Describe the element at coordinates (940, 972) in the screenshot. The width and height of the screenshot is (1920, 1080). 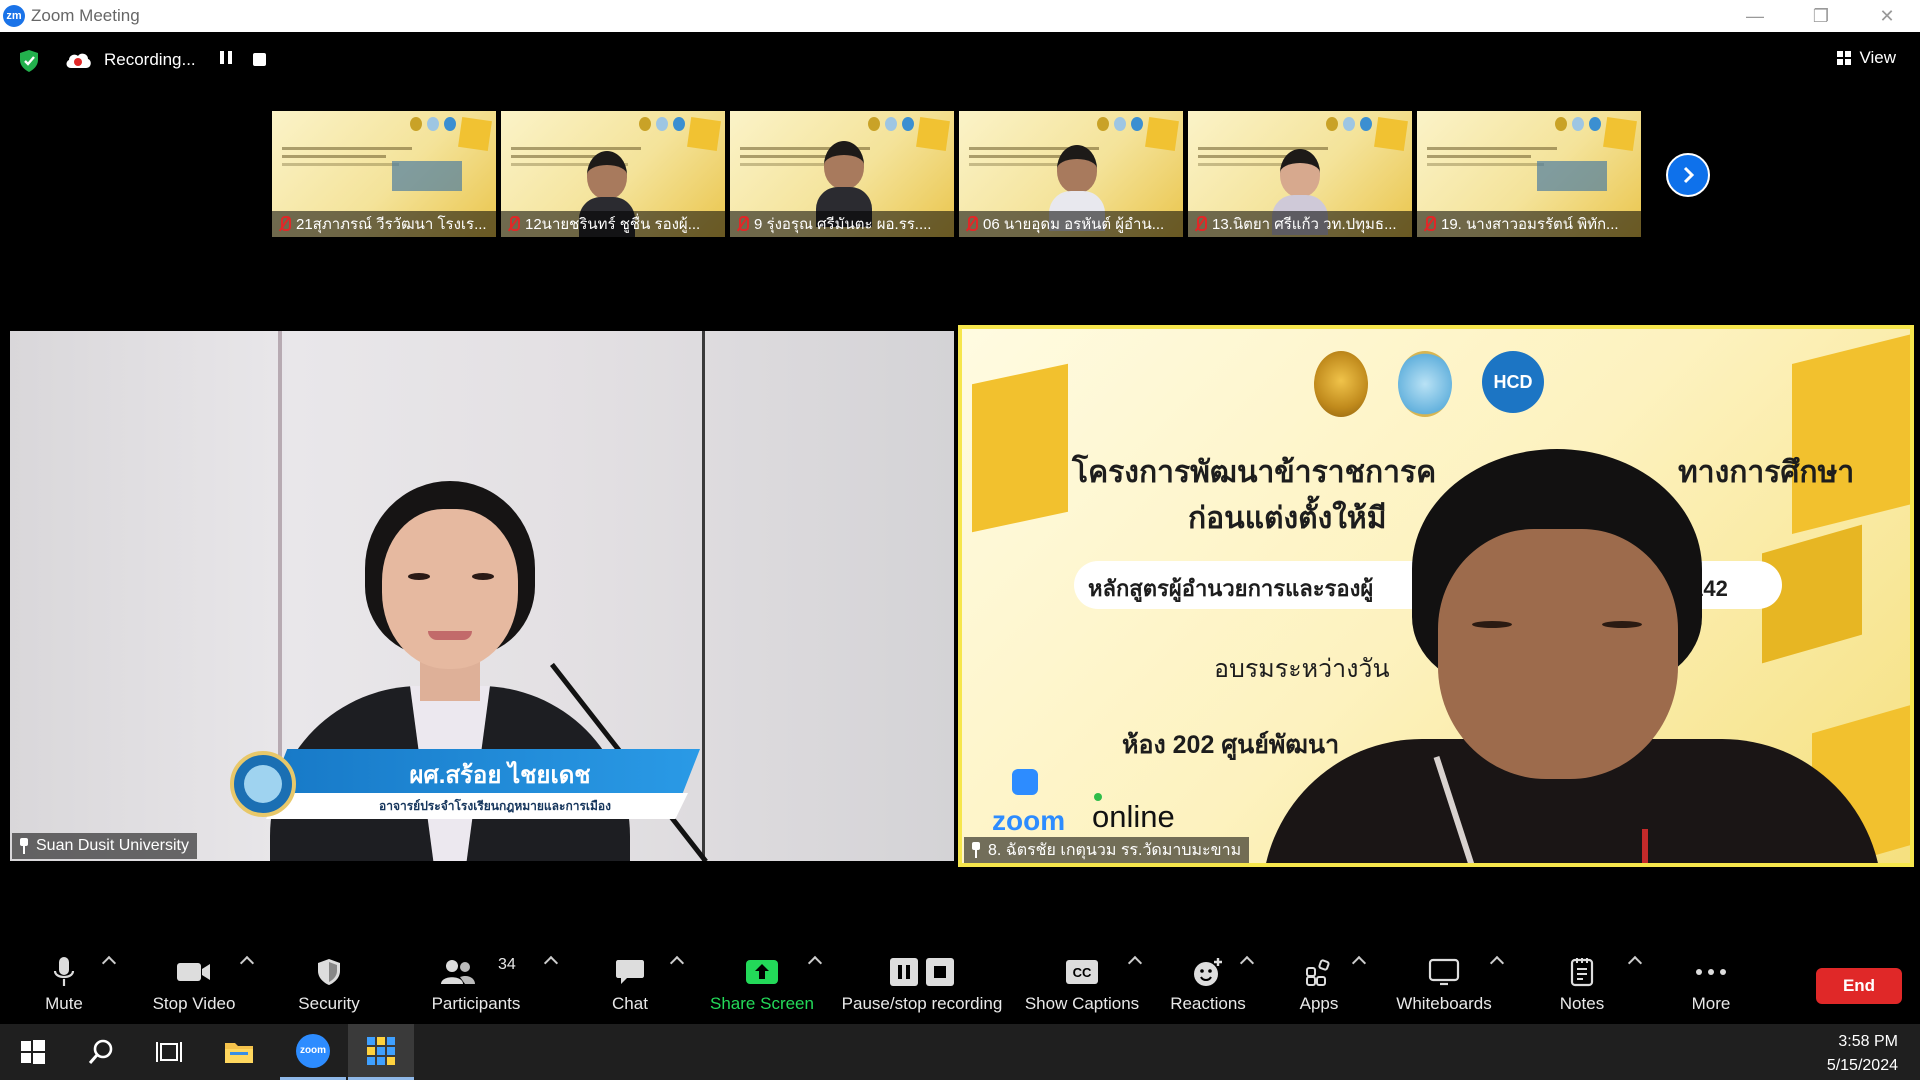
I see `stop-icon` at that location.